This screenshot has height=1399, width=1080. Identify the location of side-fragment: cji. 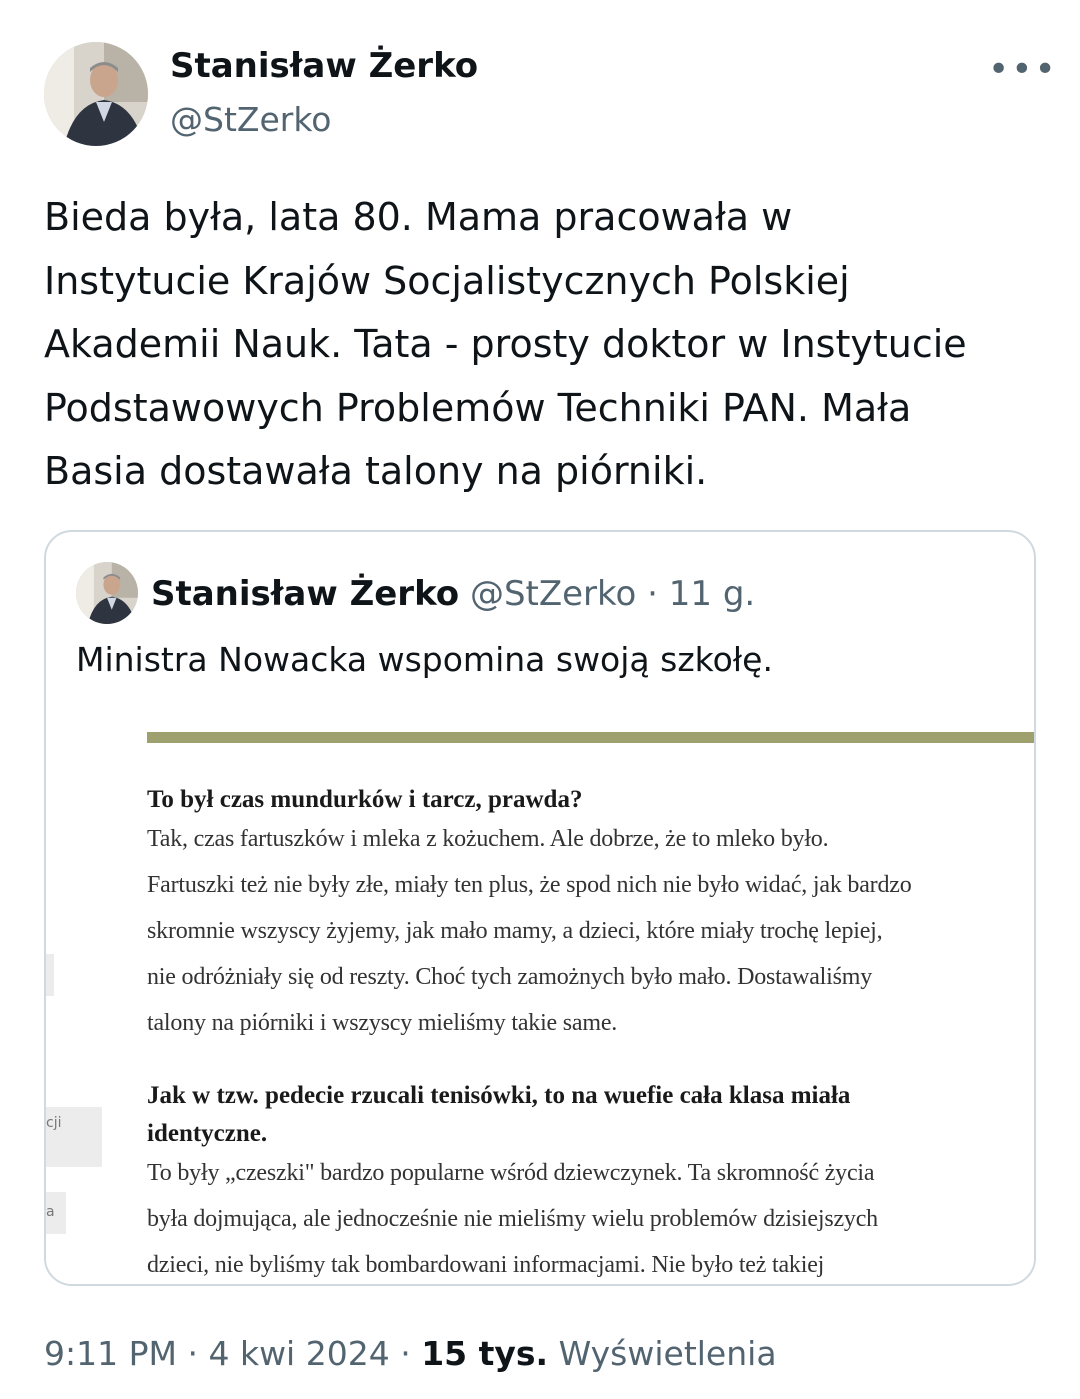
(74, 1137).